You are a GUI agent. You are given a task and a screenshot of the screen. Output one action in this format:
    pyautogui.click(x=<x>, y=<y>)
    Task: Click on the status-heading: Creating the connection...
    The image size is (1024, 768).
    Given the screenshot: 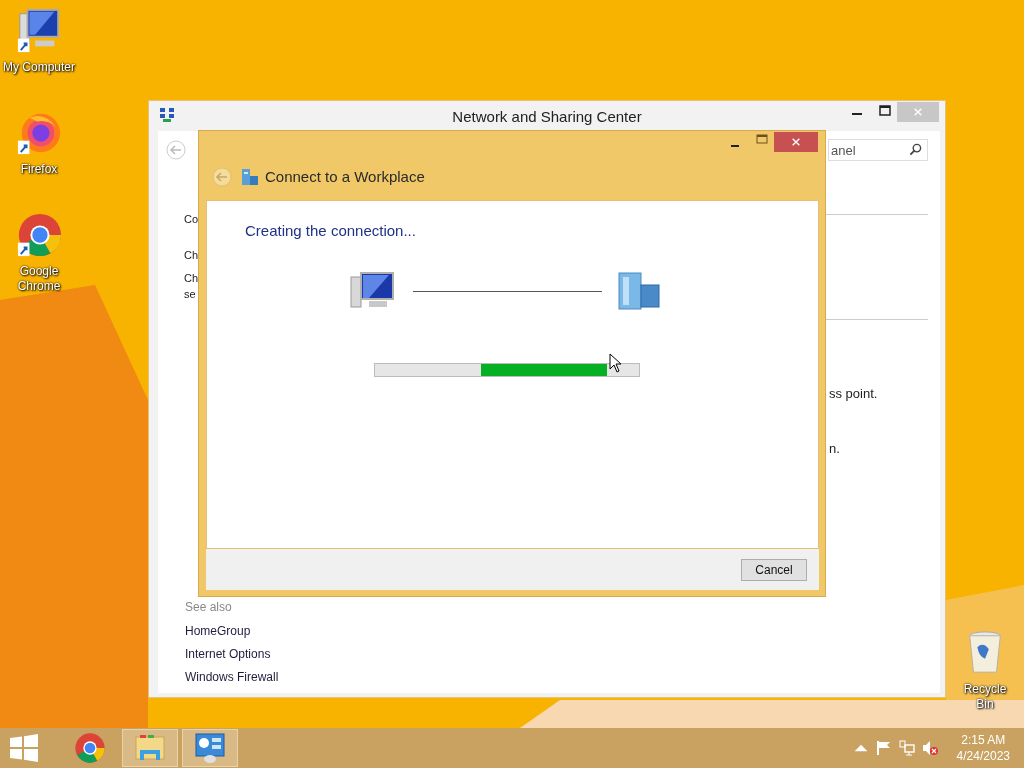 What is the action you would take?
    pyautogui.click(x=331, y=230)
    